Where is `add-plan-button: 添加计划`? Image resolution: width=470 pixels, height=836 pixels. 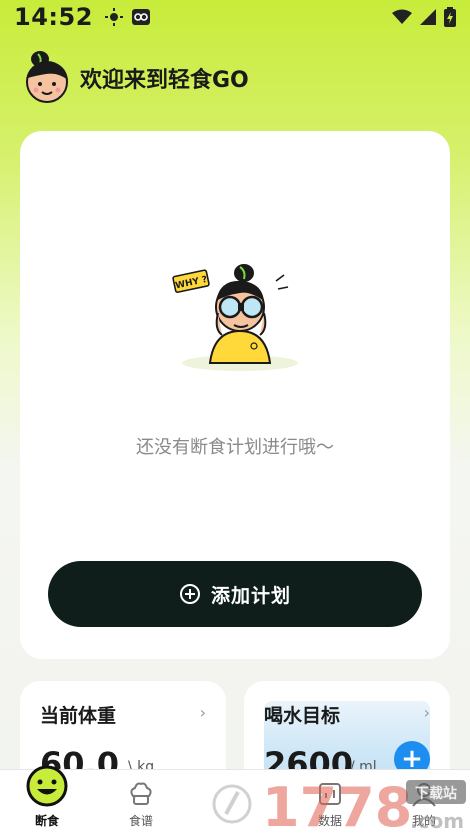
add-plan-button: 添加计划 is located at coordinates (235, 594).